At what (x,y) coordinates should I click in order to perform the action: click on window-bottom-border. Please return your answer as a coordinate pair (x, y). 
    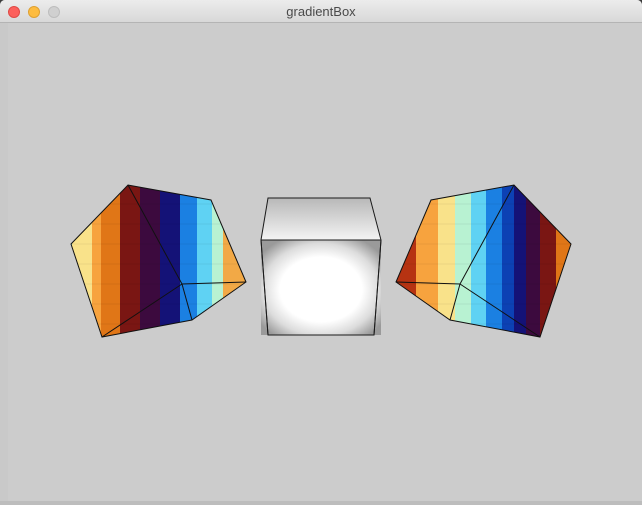
    Looking at the image, I should click on (321, 503).